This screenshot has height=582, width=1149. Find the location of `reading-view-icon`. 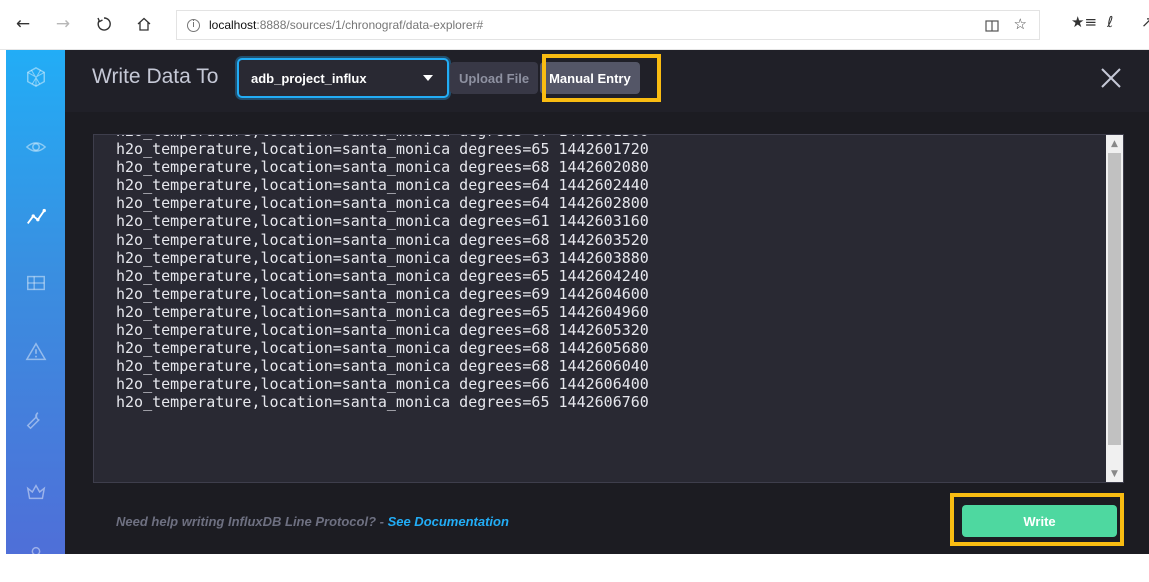

reading-view-icon is located at coordinates (992, 26).